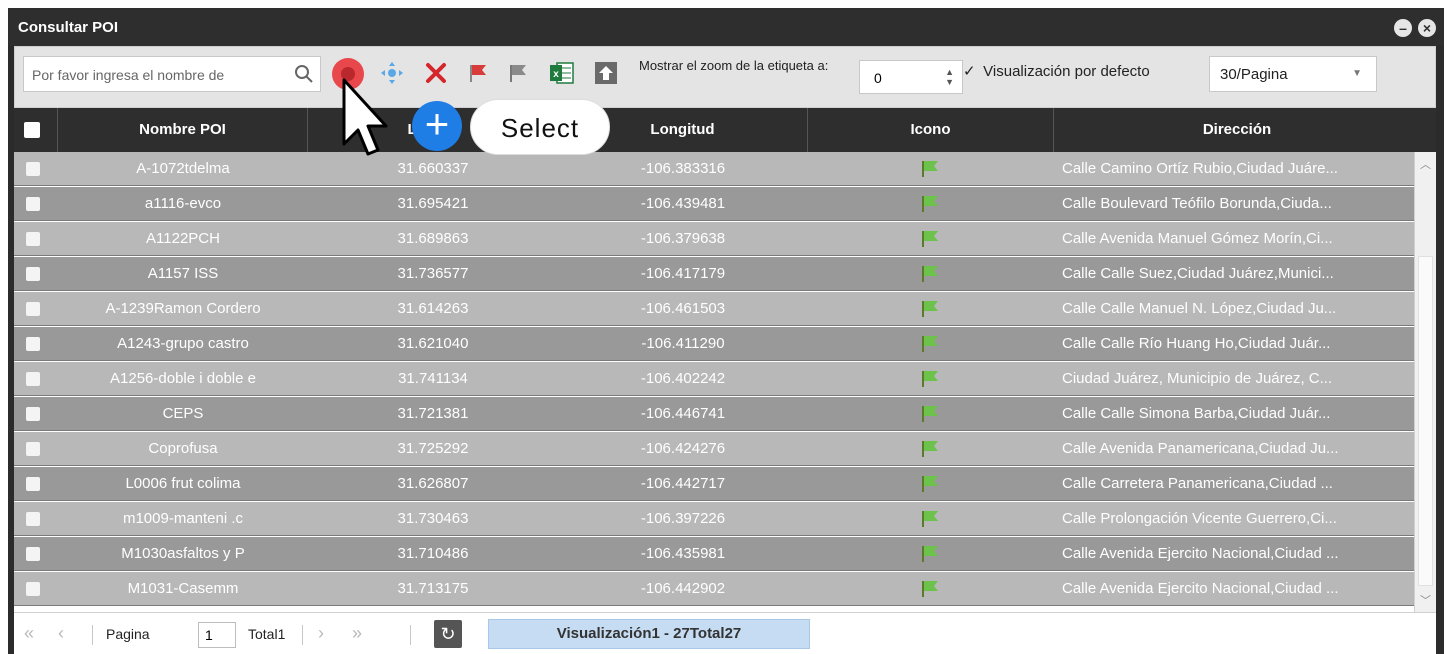 The width and height of the screenshot is (1452, 654). What do you see at coordinates (183, 168) in the screenshot?
I see `poi-name-cell: A-1072tdelma` at bounding box center [183, 168].